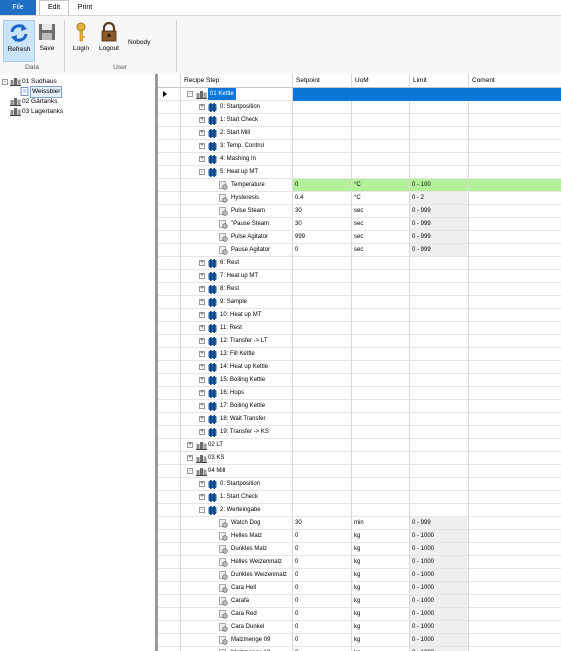 This screenshot has height=651, width=561. Describe the element at coordinates (237, 406) in the screenshot. I see `recipe-step-cell: +17: Boiling Kettle` at that location.